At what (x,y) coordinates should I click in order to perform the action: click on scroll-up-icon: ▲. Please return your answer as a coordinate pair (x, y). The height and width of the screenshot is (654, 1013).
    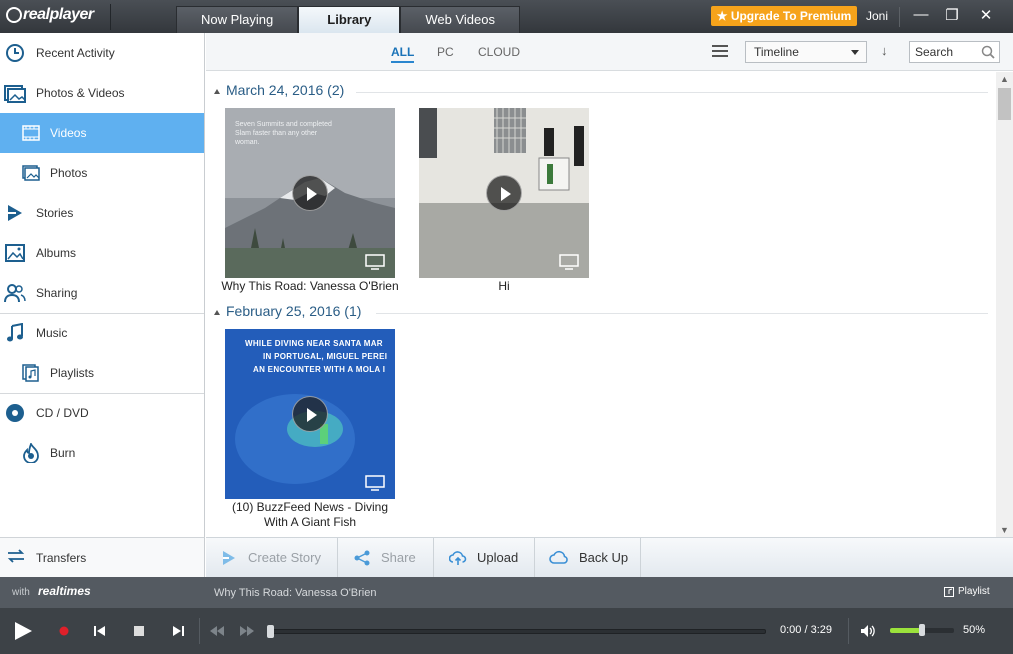
    Looking at the image, I should click on (1004, 79).